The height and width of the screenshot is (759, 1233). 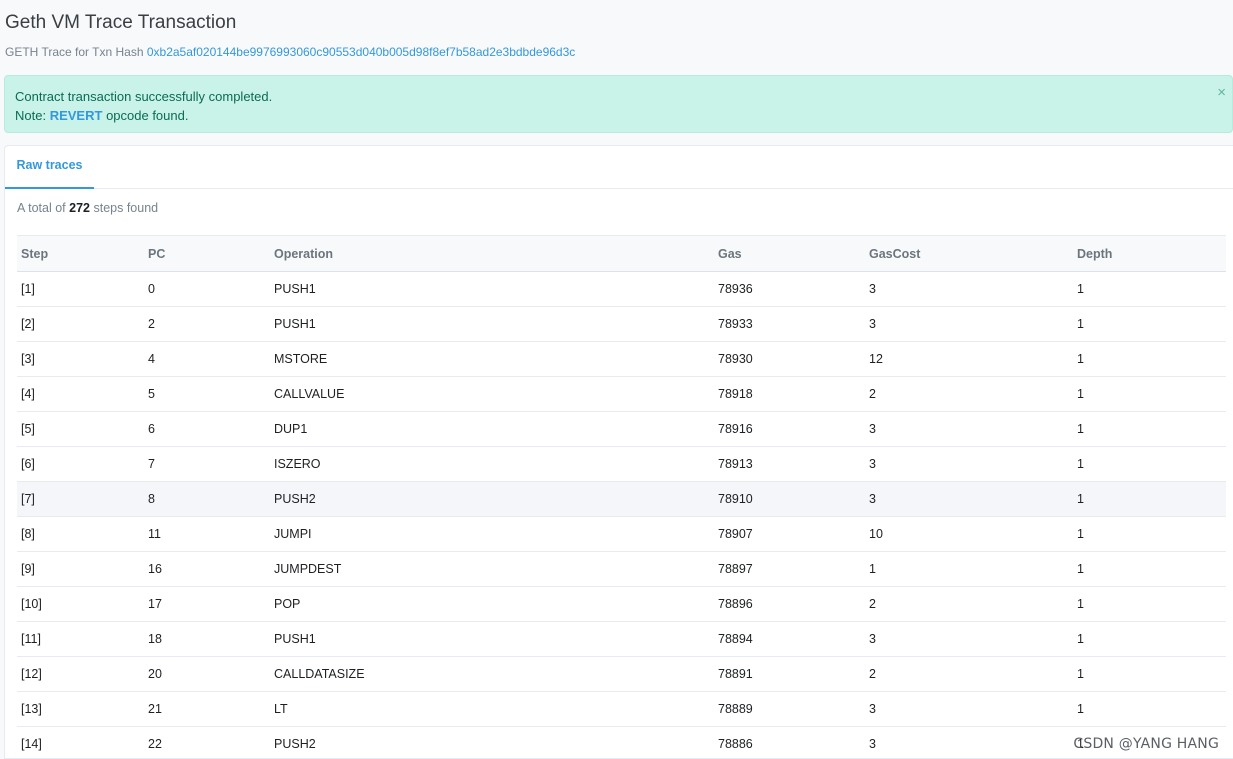 I want to click on cell-operation: DUP1, so click(x=492, y=429).